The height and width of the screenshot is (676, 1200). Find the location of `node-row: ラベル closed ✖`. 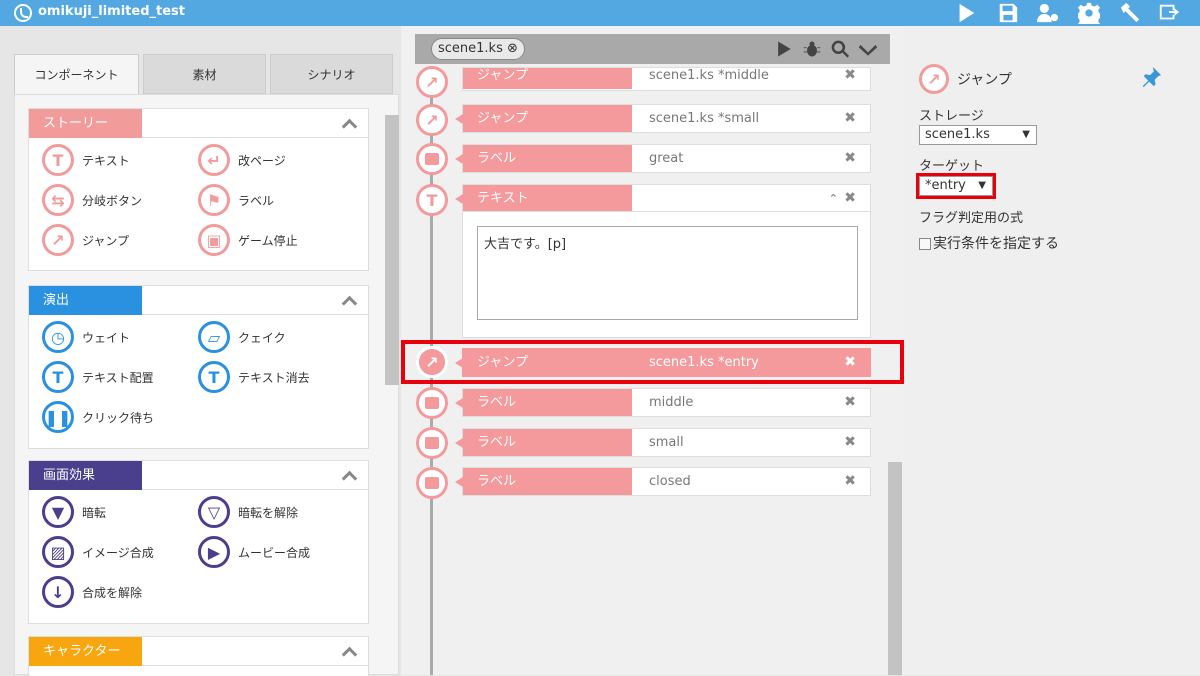

node-row: ラベル closed ✖ is located at coordinates (663, 481).